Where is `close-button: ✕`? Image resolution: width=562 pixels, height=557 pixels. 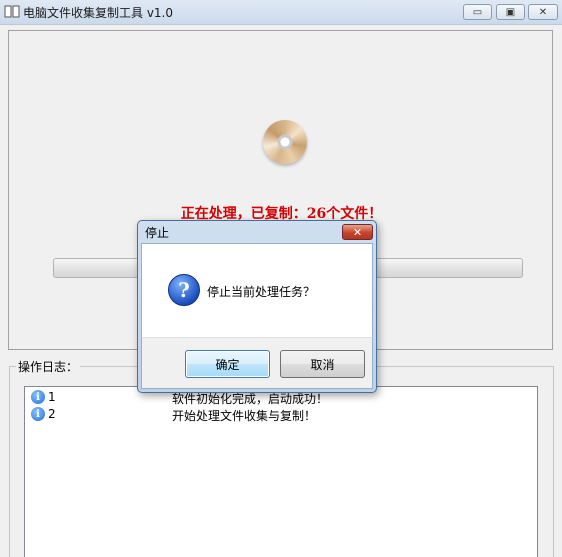 close-button: ✕ is located at coordinates (543, 12).